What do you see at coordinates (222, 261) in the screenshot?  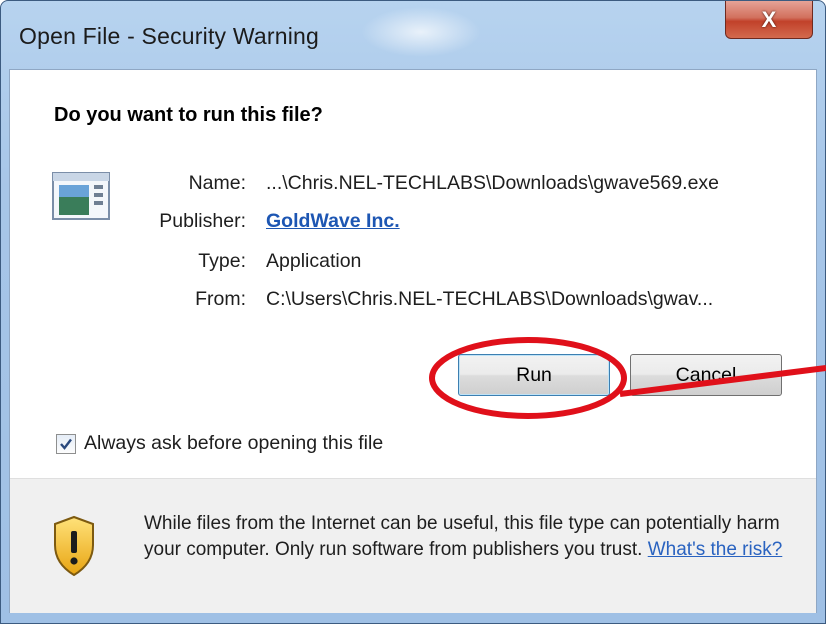 I see `type-label: Type:` at bounding box center [222, 261].